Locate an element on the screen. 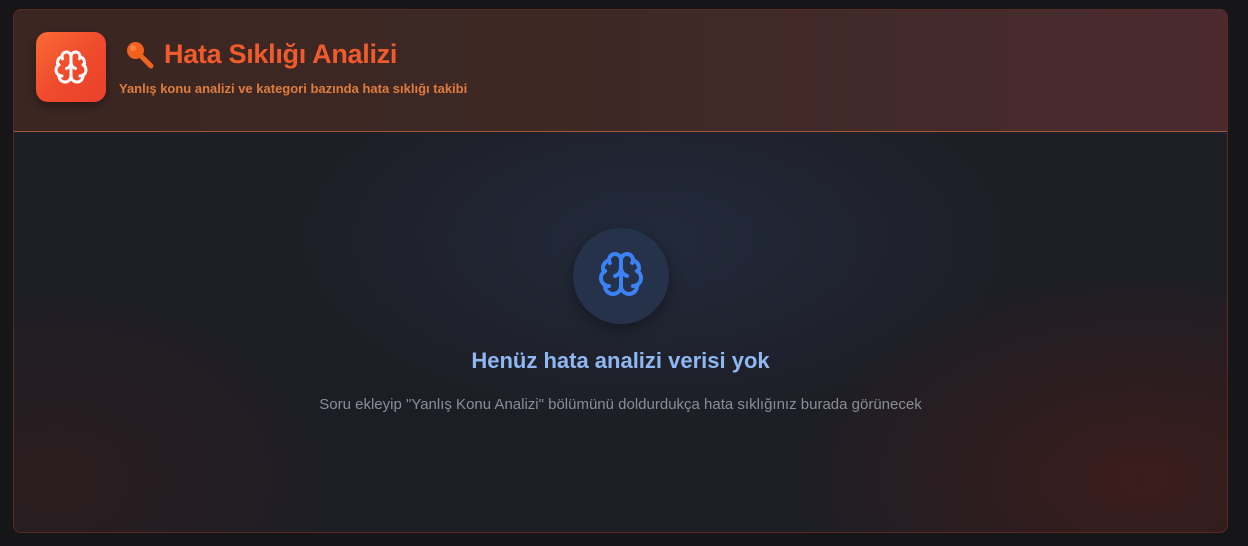  empty-state-icon-circle is located at coordinates (621, 276).